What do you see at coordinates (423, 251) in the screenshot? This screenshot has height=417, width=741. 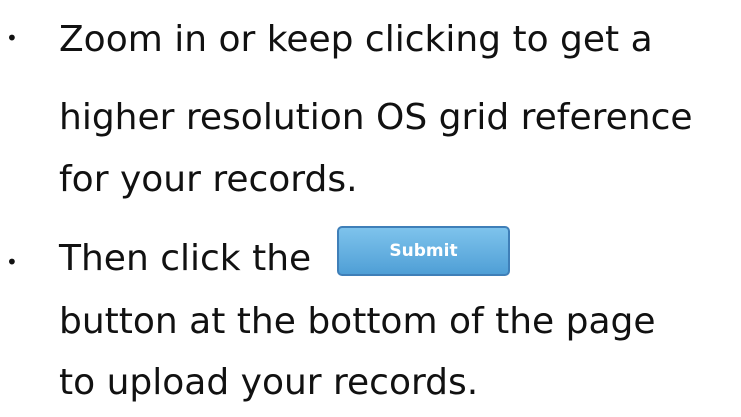 I see `submit-button: Submit` at bounding box center [423, 251].